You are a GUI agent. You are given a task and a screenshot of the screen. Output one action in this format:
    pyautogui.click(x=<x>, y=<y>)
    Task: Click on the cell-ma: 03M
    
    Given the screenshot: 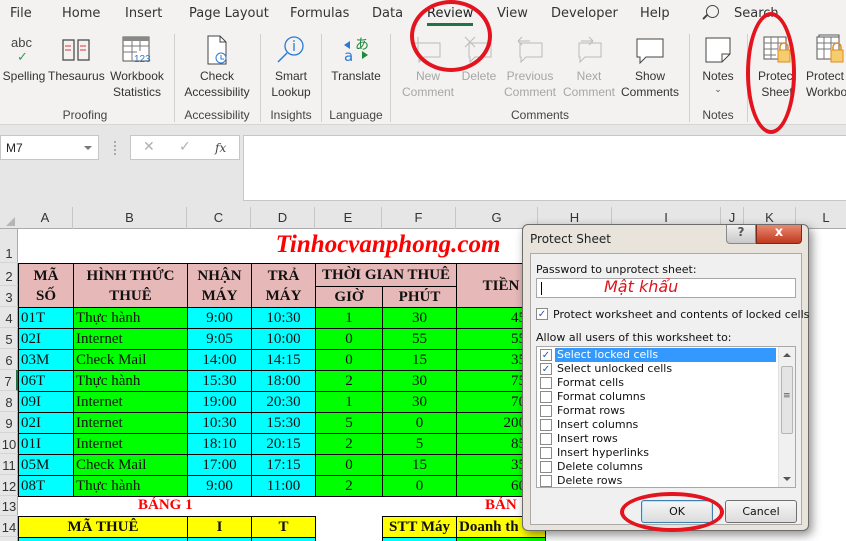 What is the action you would take?
    pyautogui.click(x=46, y=360)
    